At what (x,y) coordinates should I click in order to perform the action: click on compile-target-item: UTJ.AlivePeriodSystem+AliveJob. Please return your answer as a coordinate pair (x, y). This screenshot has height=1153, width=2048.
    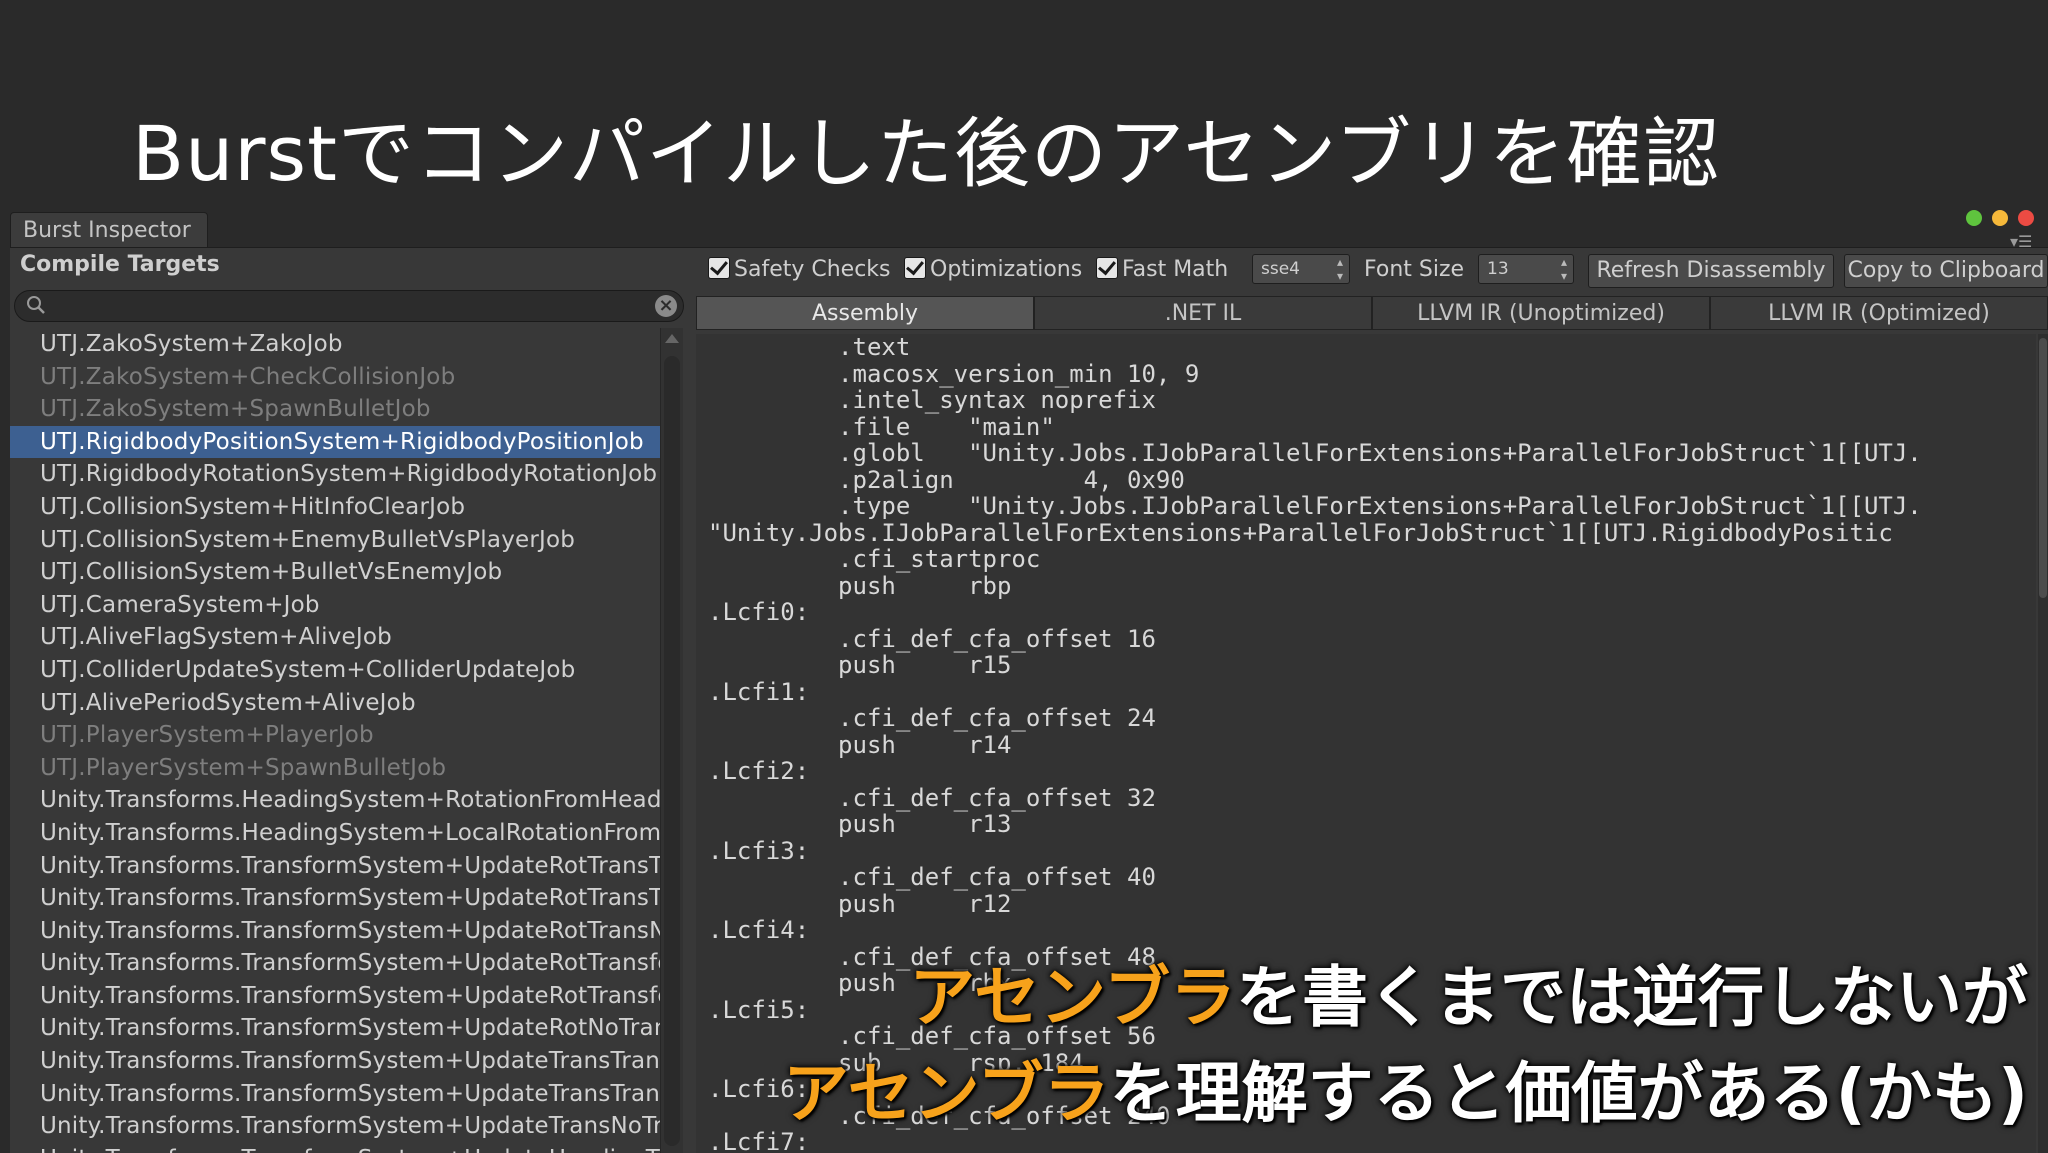
    Looking at the image, I should click on (340, 703).